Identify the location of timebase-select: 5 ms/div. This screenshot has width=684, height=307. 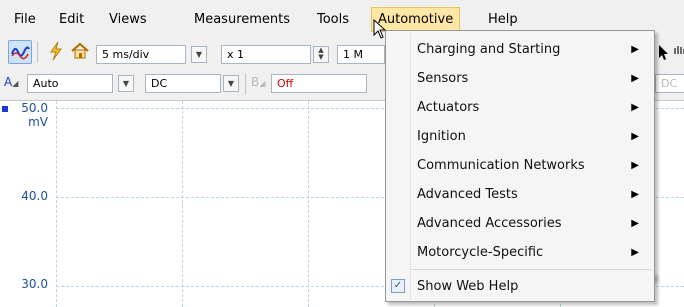
(141, 54).